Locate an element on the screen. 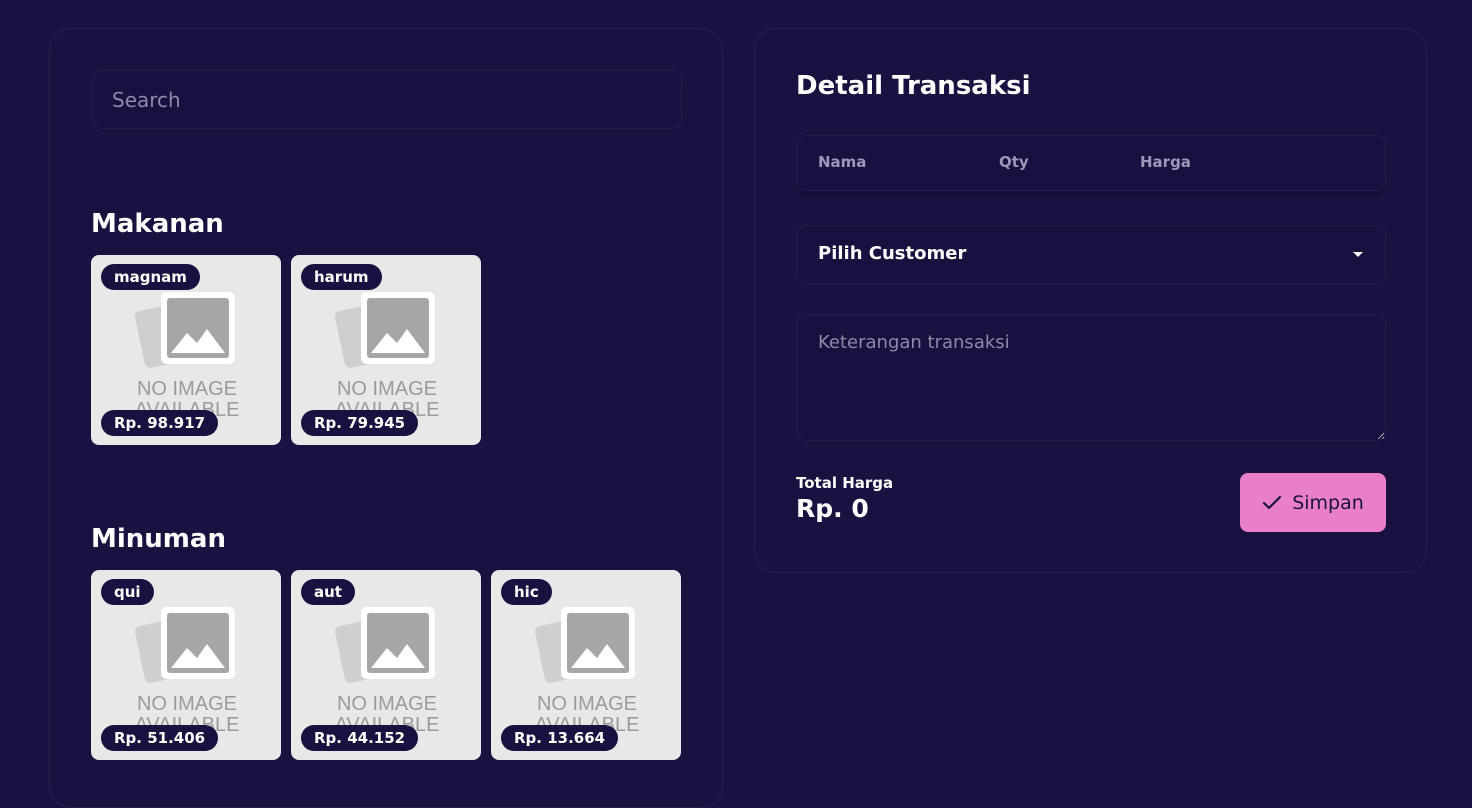  save-button-label: Simpan is located at coordinates (1328, 502).